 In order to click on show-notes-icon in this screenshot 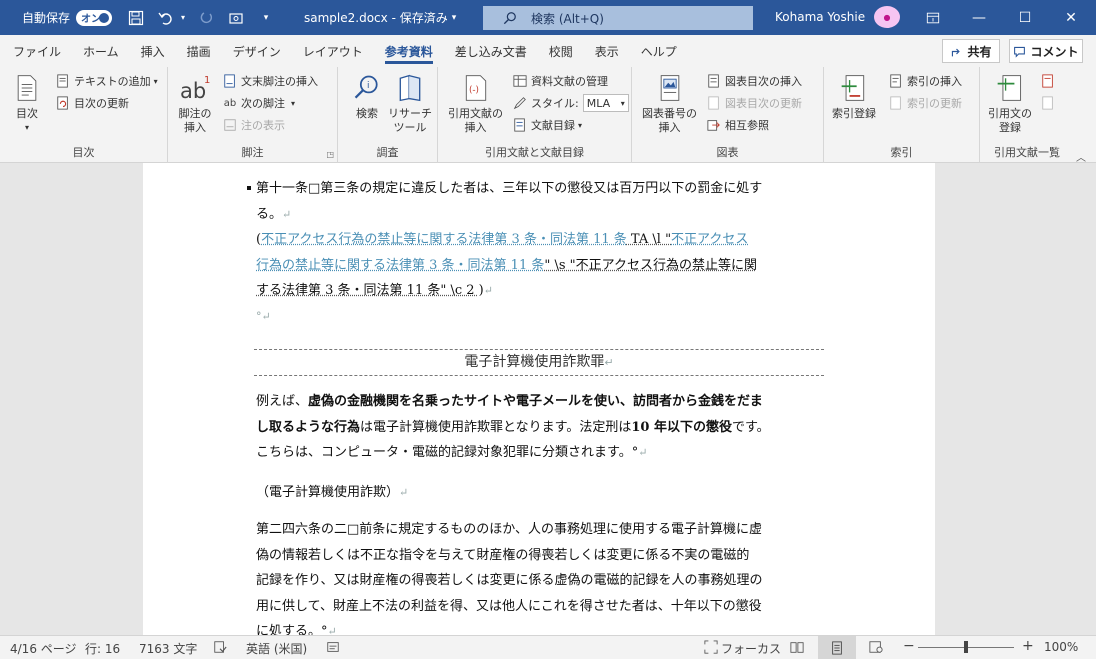, I will do `click(230, 125)`.